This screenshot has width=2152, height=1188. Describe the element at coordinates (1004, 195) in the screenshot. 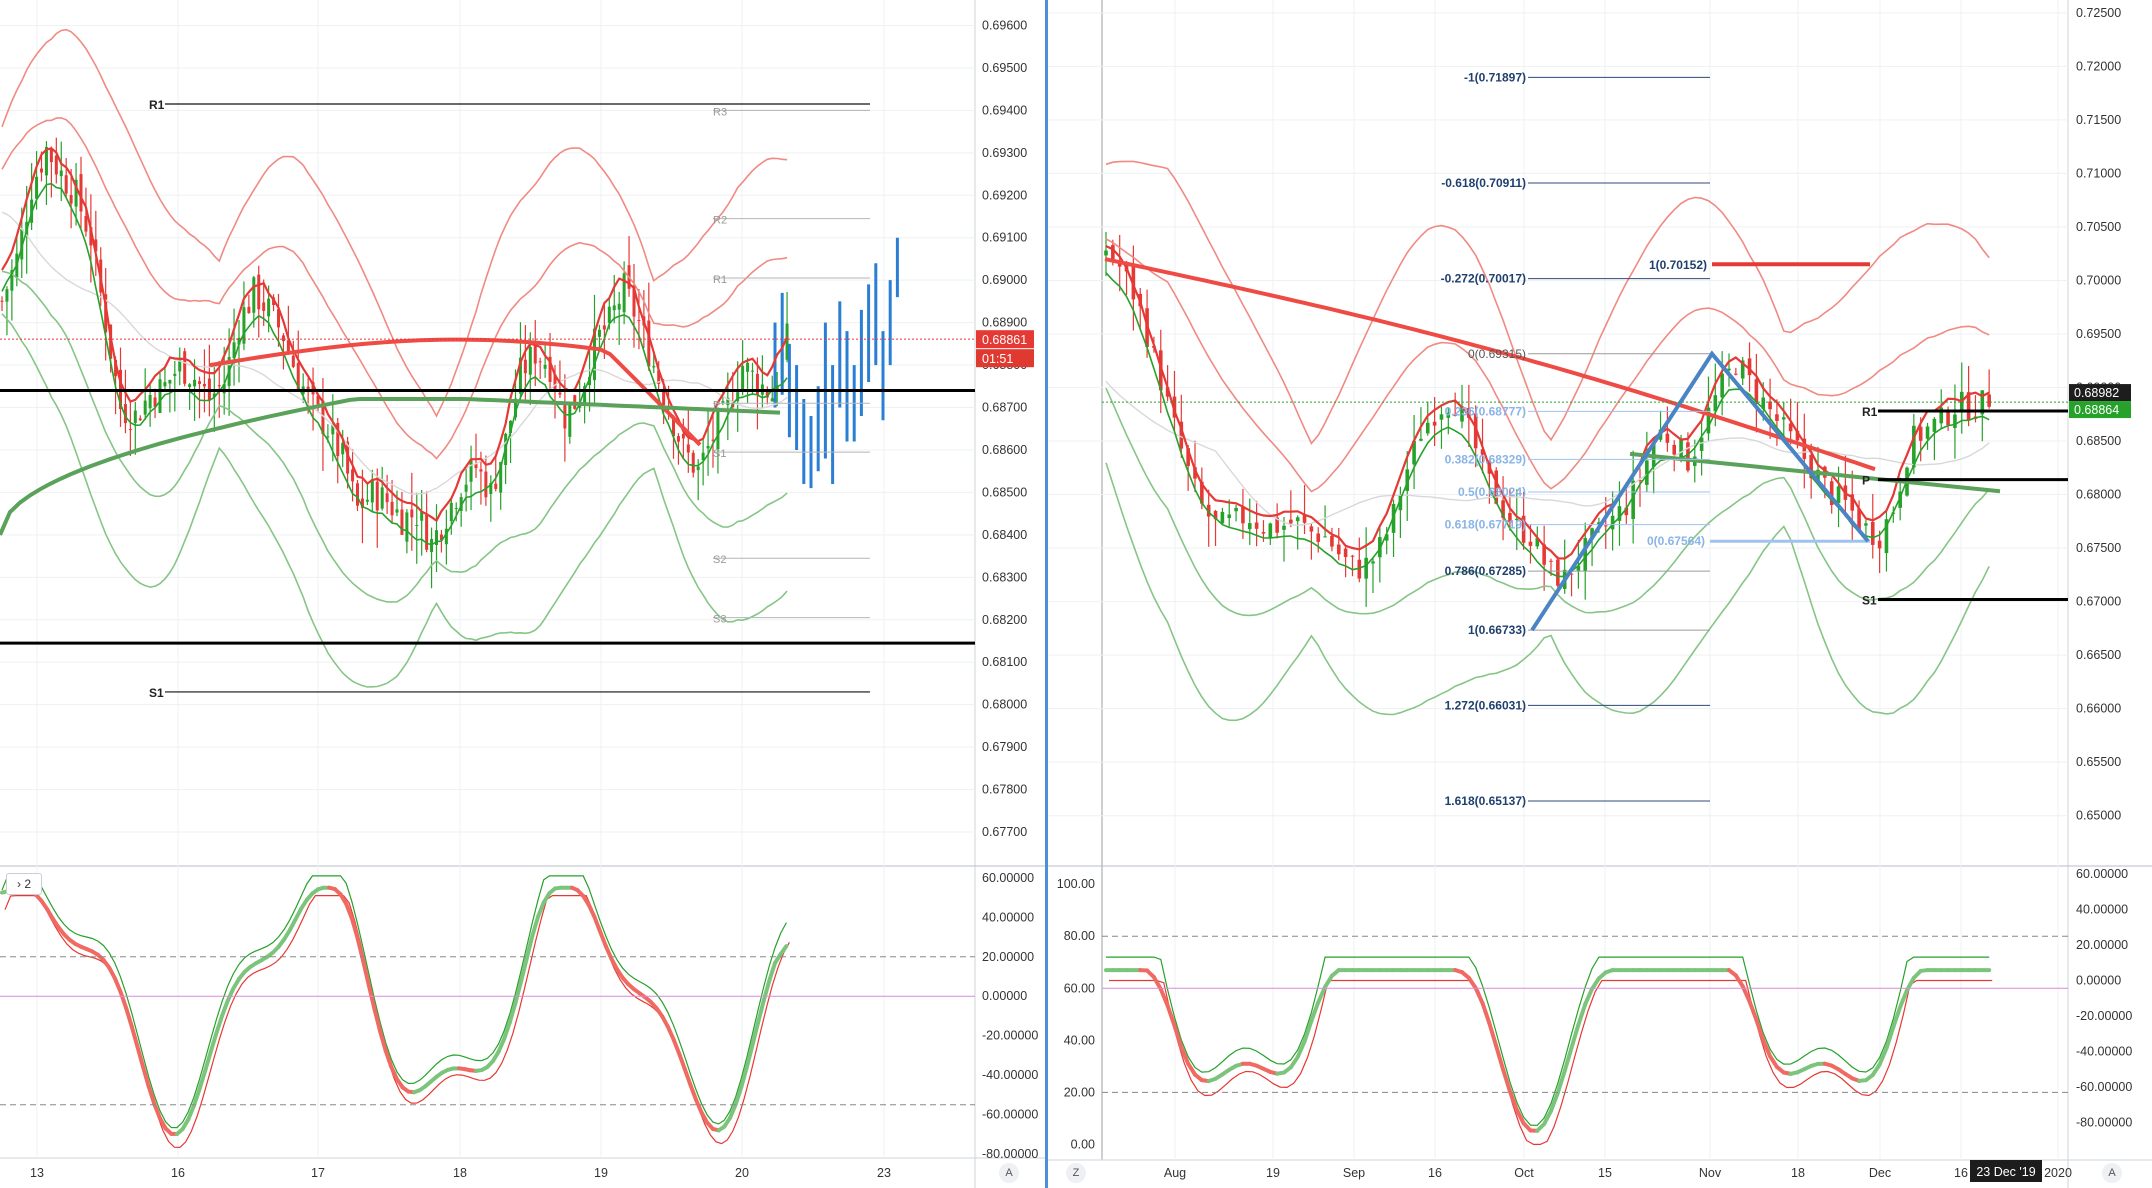

I see `left-y-tick: 0.69200` at that location.